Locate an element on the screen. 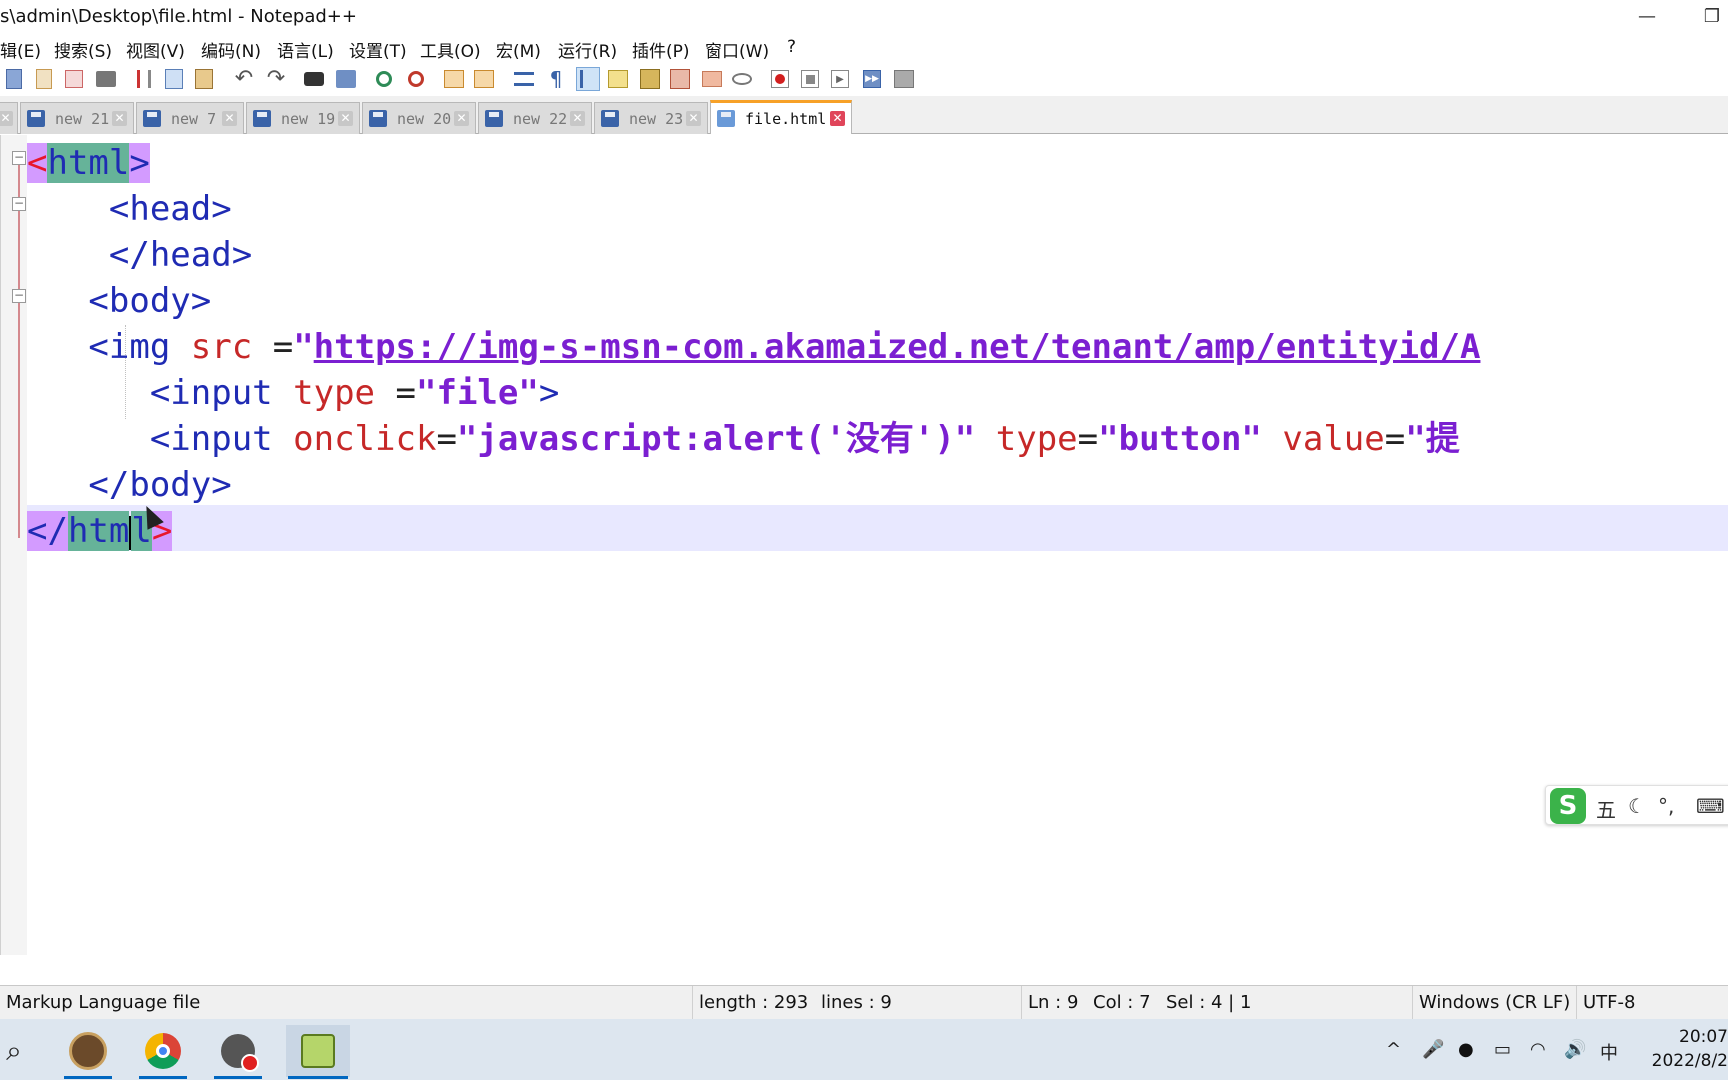 The image size is (1728, 1080). chrome-icon is located at coordinates (163, 1052).